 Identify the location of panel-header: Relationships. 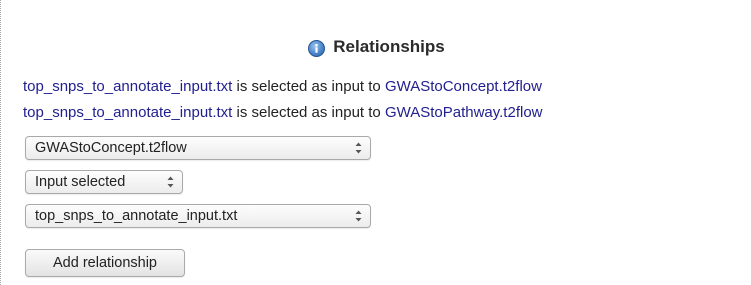
(376, 47).